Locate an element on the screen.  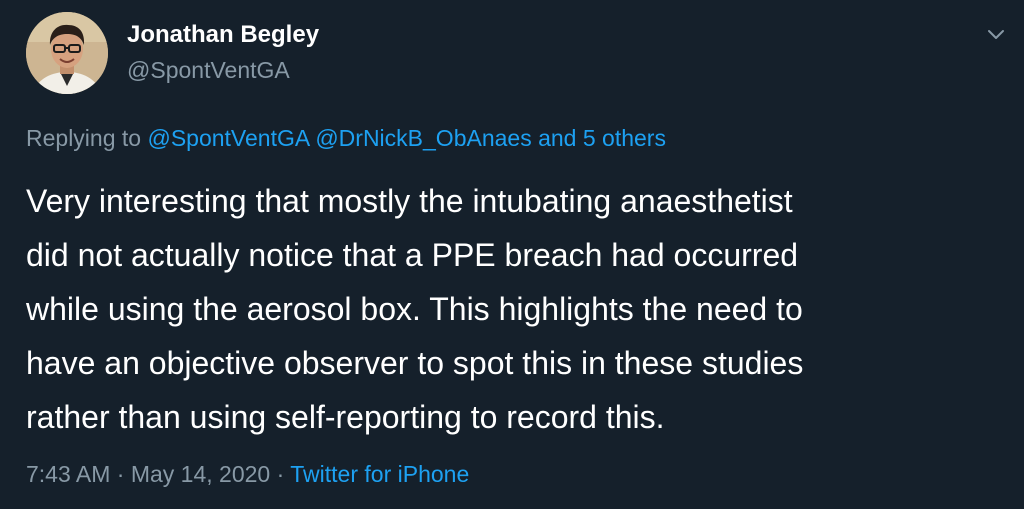
user-handle: @SpontVentGA is located at coordinates (208, 70).